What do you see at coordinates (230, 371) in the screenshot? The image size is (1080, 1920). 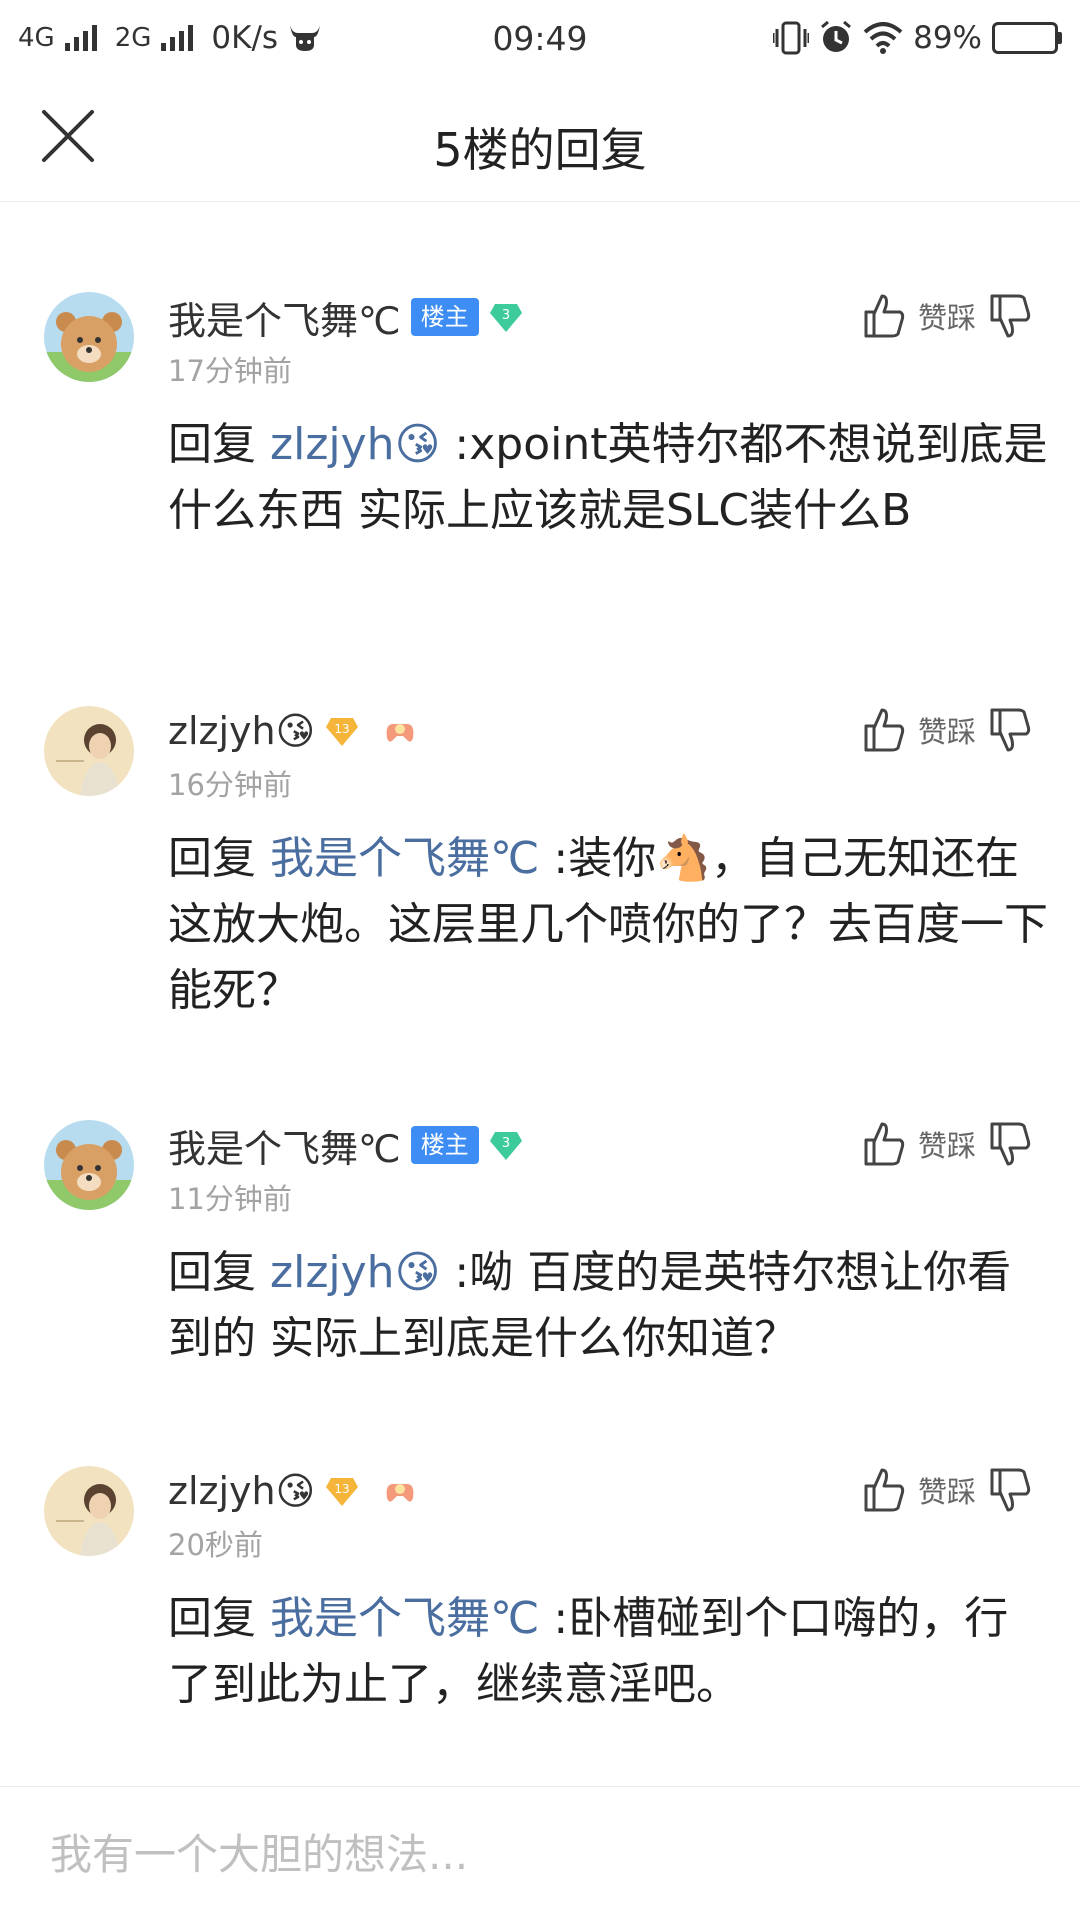 I see `reply-time: 17分钟前` at bounding box center [230, 371].